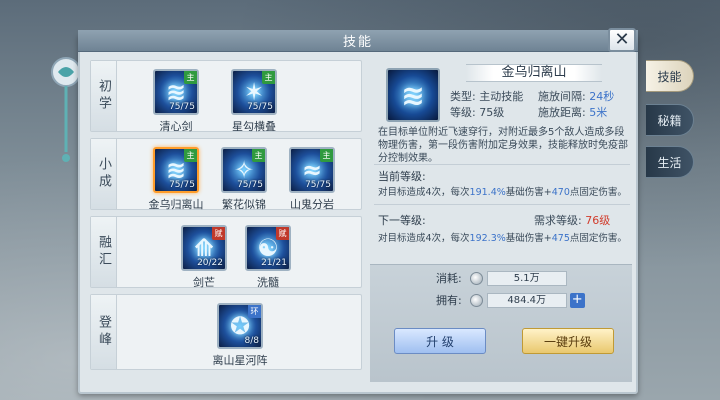  What do you see at coordinates (487, 96) in the screenshot?
I see `type-row: 类型: 主动技能` at bounding box center [487, 96].